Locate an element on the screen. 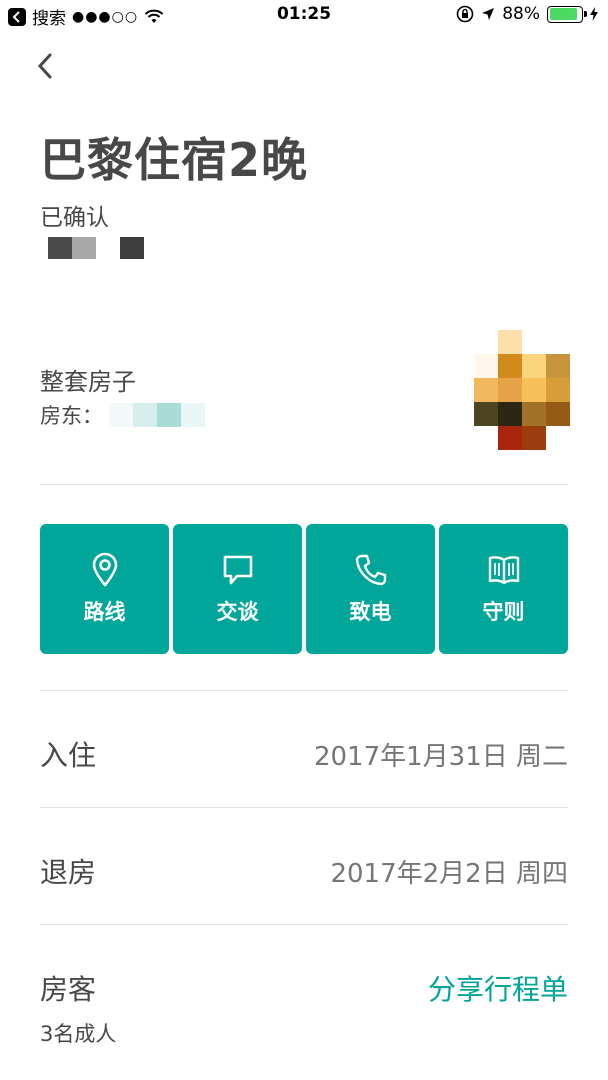 This screenshot has width=608, height=1080. open-book-icon is located at coordinates (503, 570).